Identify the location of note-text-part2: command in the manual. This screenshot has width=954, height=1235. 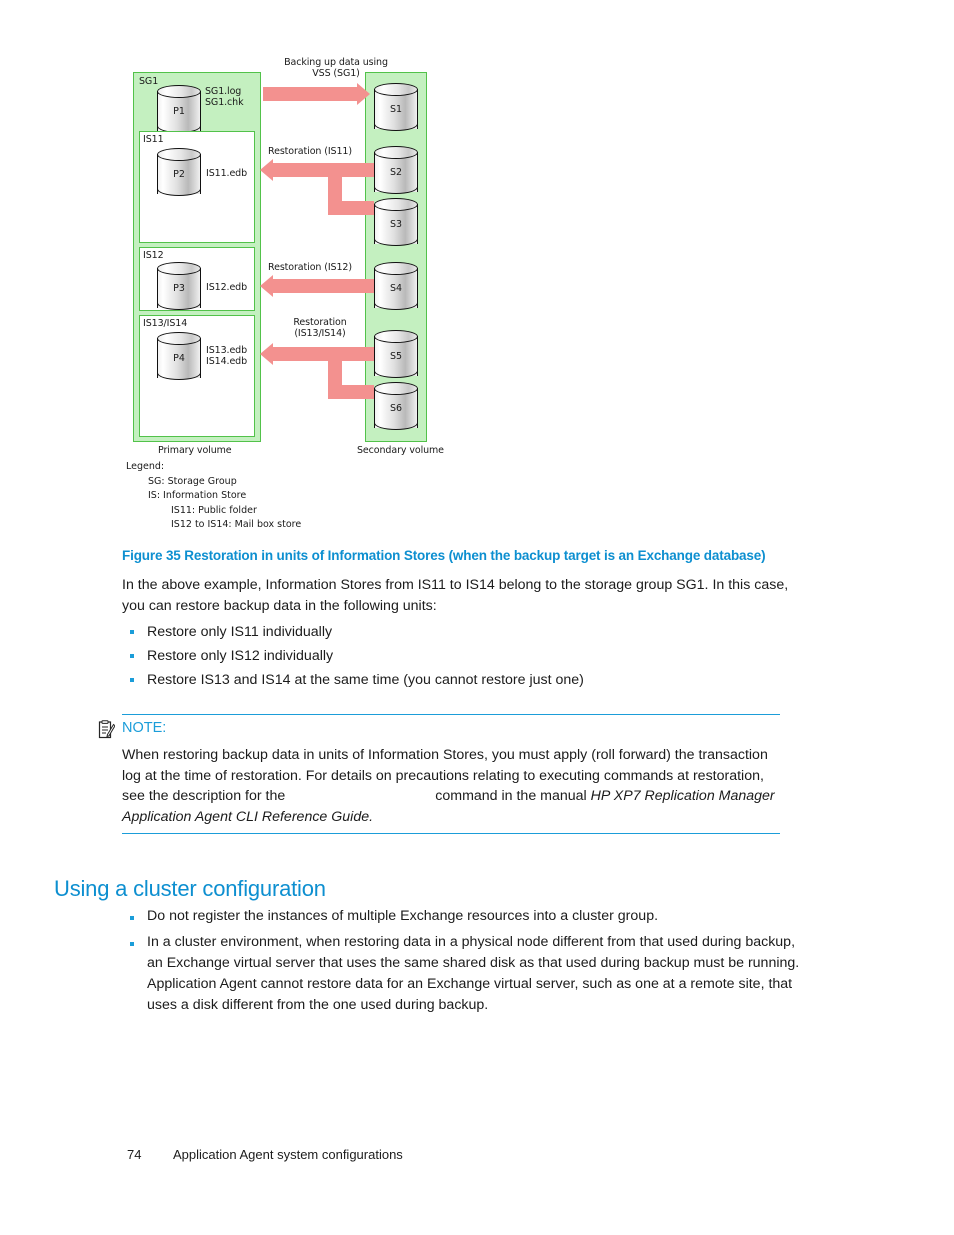
(511, 796).